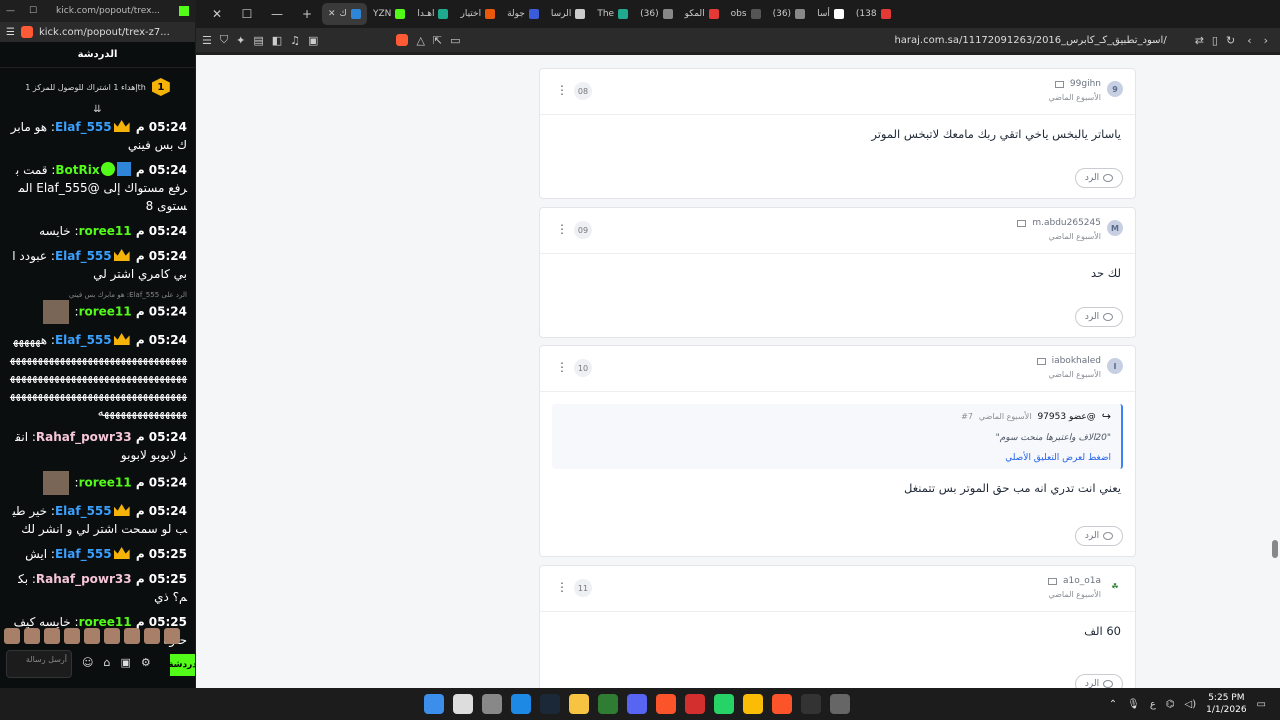  Describe the element at coordinates (1113, 704) in the screenshot. I see `tray-chevron-icon: ⌃` at that location.